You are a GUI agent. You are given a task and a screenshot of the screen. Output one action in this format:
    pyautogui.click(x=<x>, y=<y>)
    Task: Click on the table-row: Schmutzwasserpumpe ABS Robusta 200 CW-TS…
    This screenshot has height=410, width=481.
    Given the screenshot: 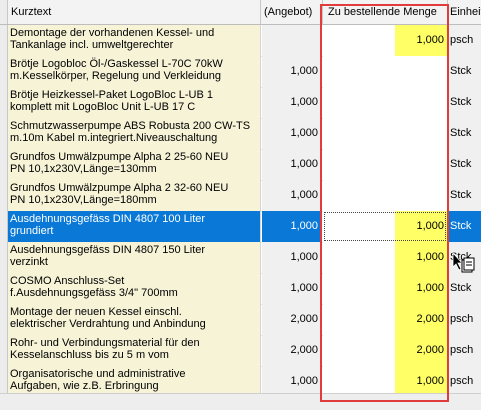 What is the action you would take?
    pyautogui.click(x=240, y=134)
    